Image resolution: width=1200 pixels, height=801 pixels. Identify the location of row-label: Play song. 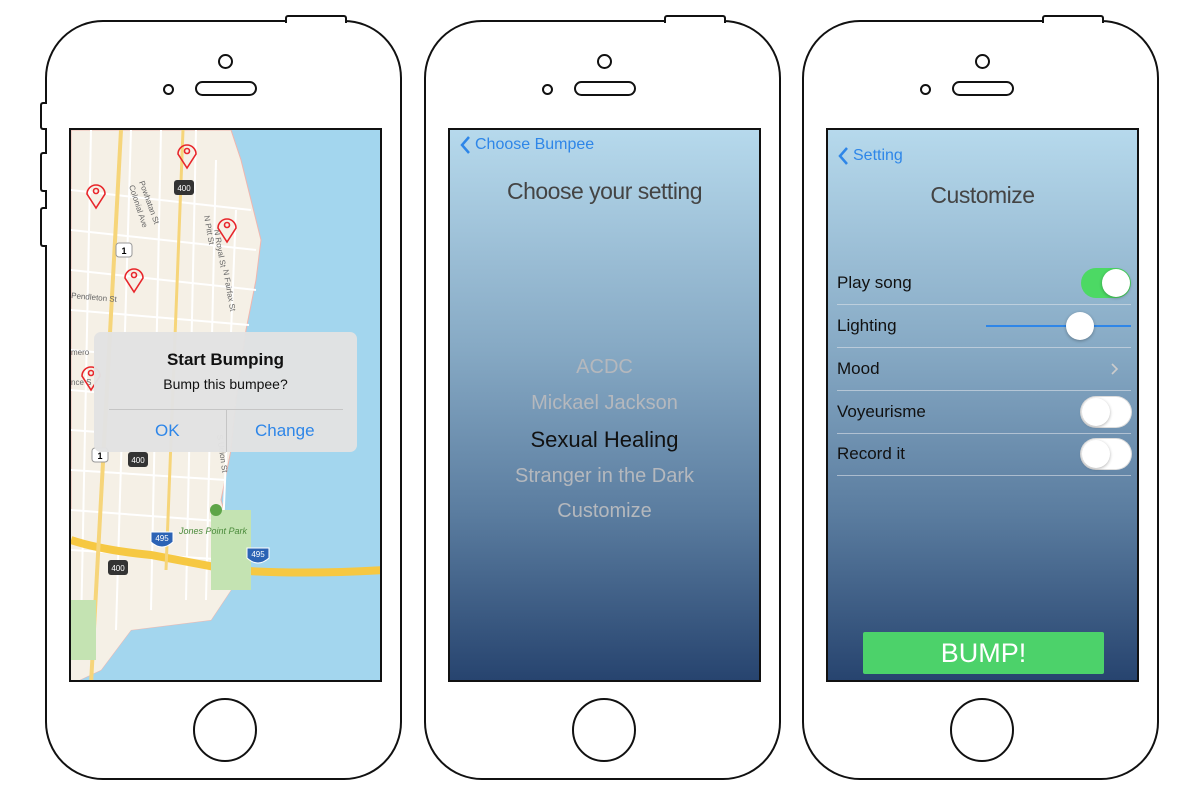
(874, 282).